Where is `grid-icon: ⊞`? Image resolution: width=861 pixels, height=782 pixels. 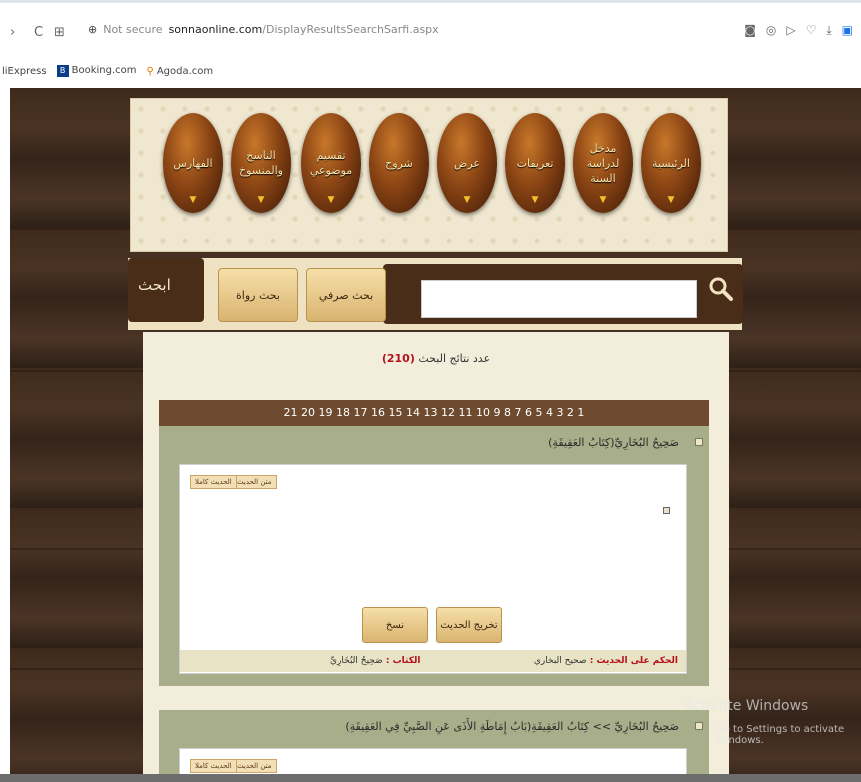
grid-icon: ⊞ is located at coordinates (59, 32).